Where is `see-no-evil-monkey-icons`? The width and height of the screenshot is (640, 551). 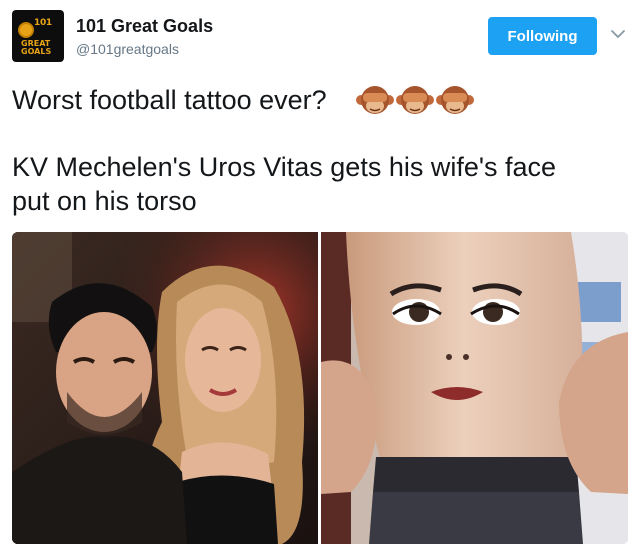
see-no-evil-monkey-icons is located at coordinates (415, 100).